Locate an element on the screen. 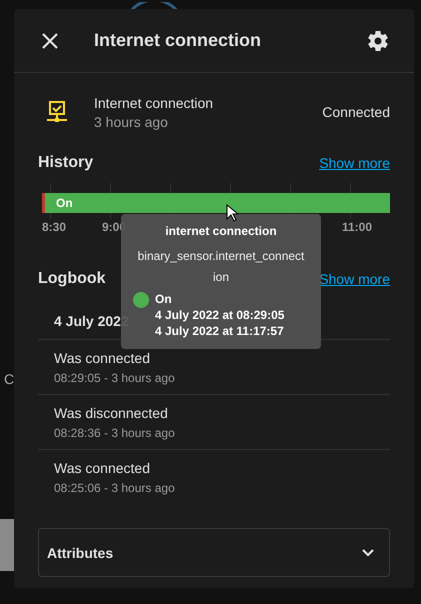  chevron-icon is located at coordinates (368, 553).